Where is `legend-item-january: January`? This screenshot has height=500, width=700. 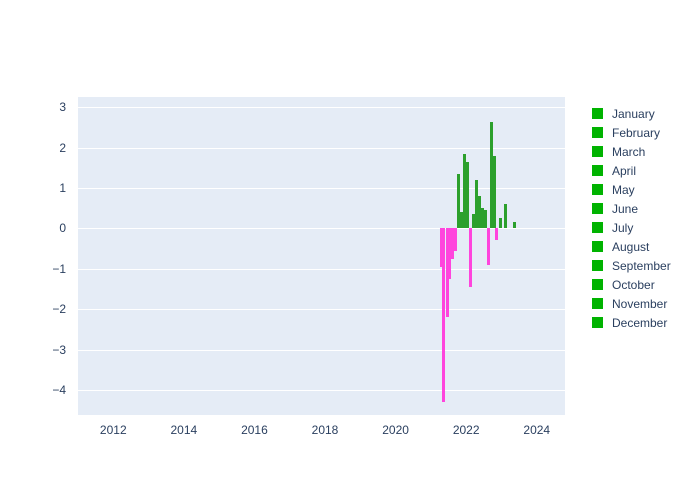
legend-item-january: January is located at coordinates (644, 113).